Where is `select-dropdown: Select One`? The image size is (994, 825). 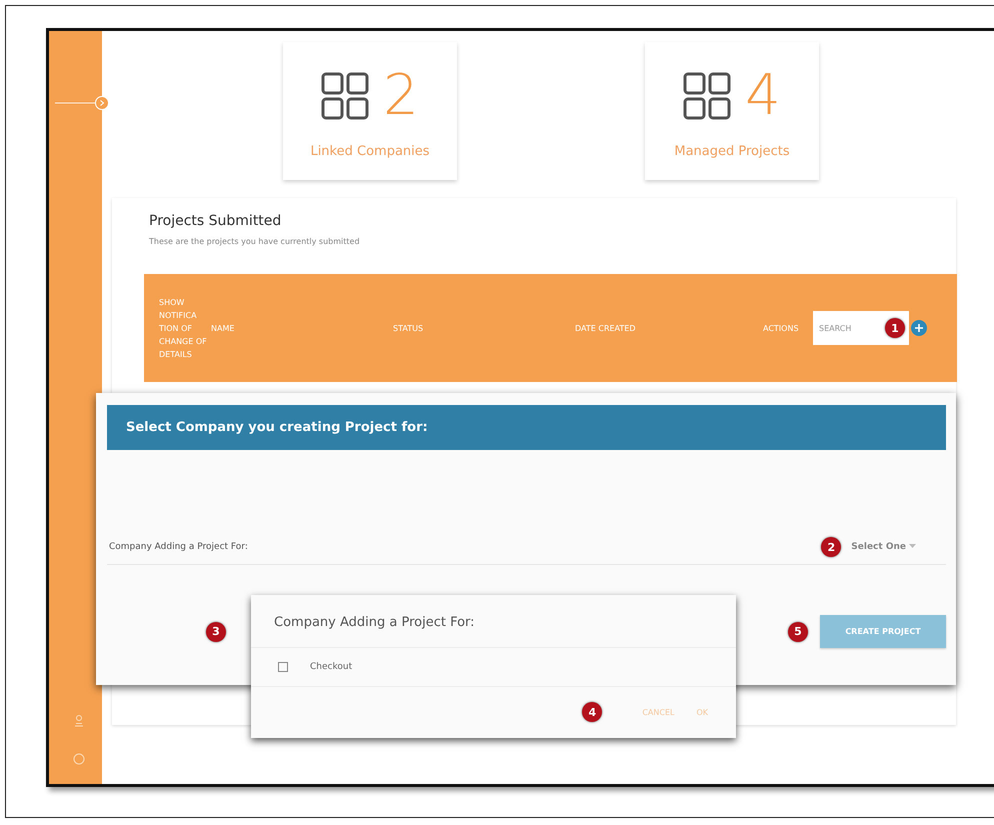
select-dropdown: Select One is located at coordinates (883, 547).